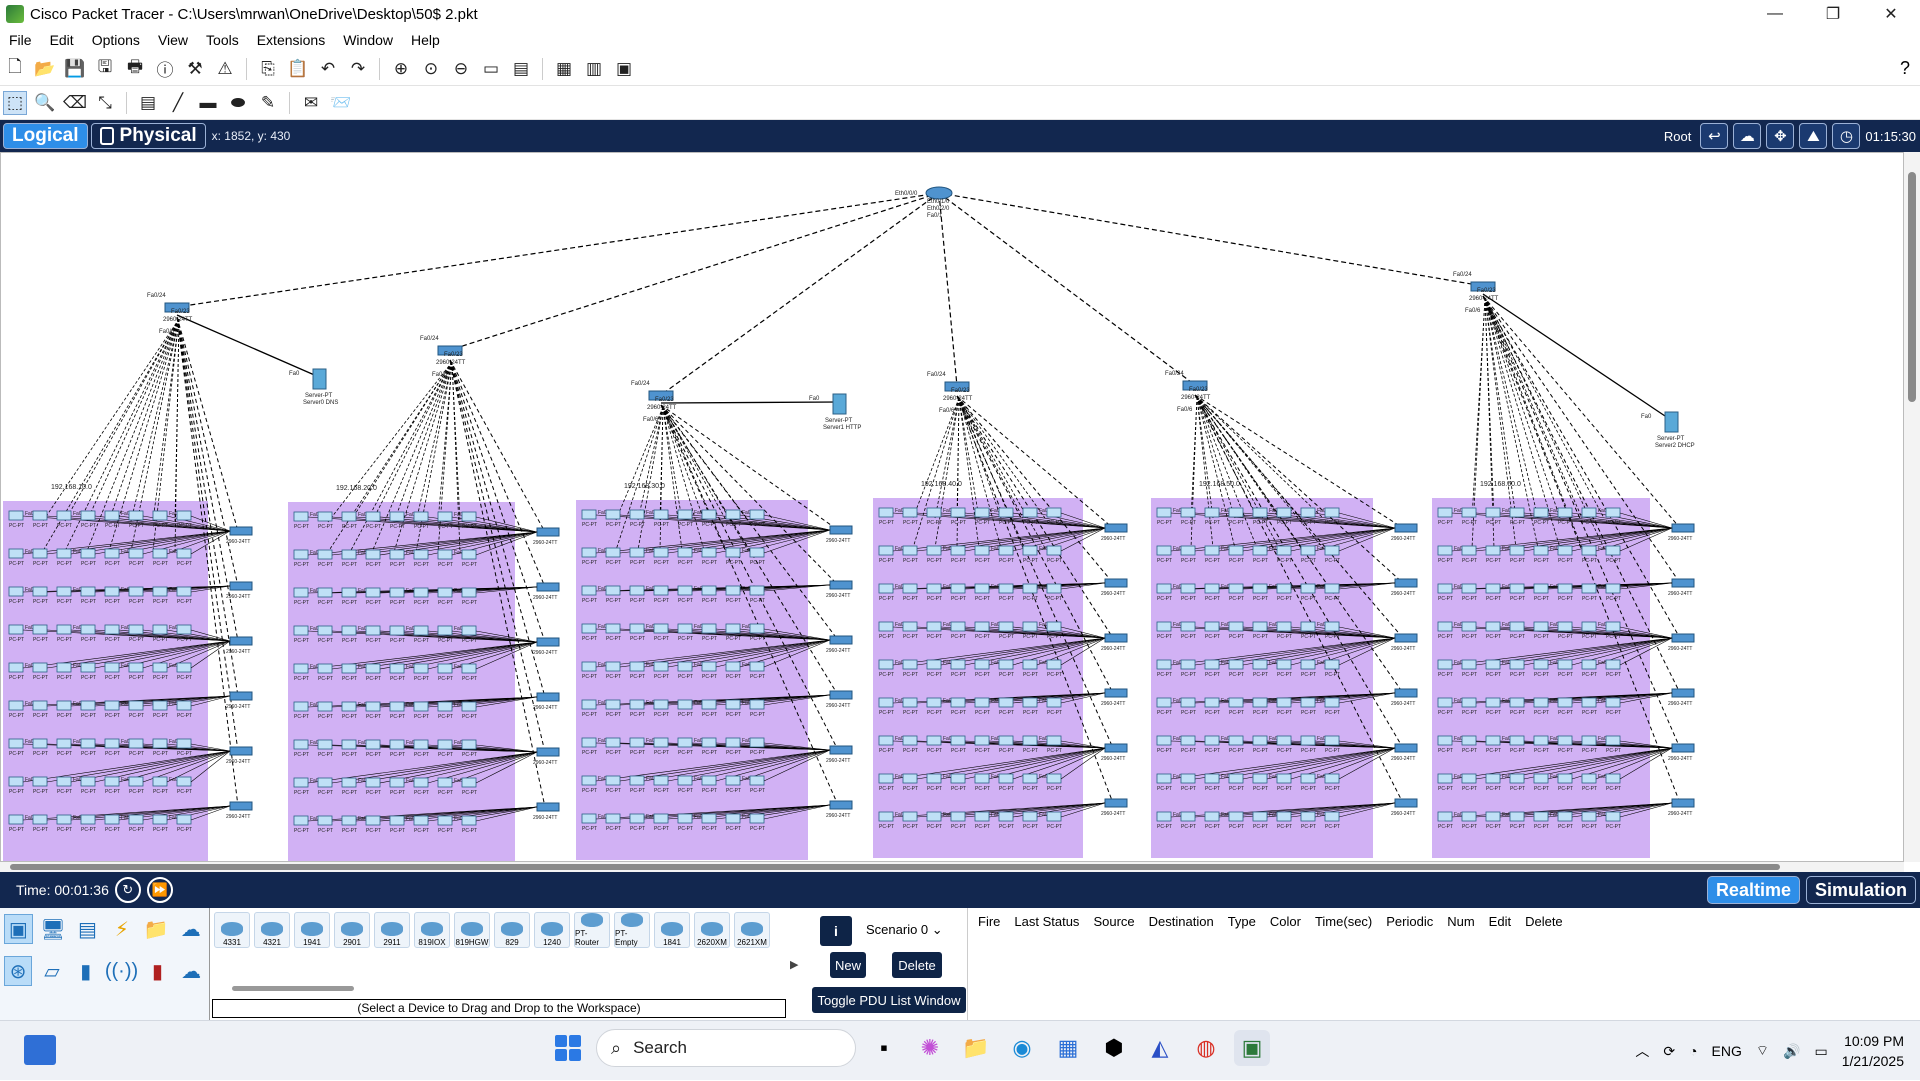  What do you see at coordinates (148, 103) in the screenshot?
I see `note-icon: ▤` at bounding box center [148, 103].